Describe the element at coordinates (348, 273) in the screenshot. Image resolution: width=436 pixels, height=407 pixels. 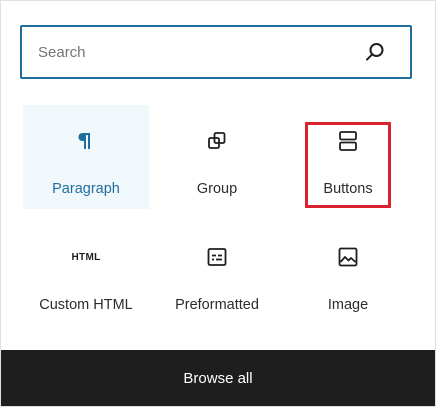
I see `block-image: Image` at that location.